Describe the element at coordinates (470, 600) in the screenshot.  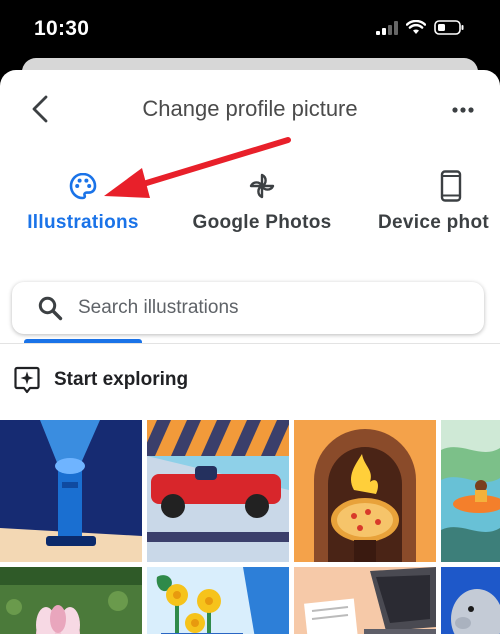
I see `manatee-illustration` at that location.